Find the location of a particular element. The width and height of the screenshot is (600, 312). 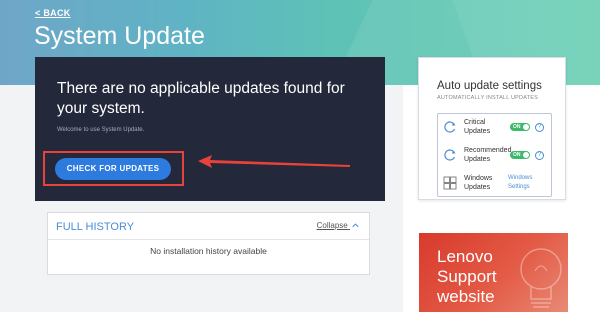

collapse-label: Collapse is located at coordinates (332, 225).